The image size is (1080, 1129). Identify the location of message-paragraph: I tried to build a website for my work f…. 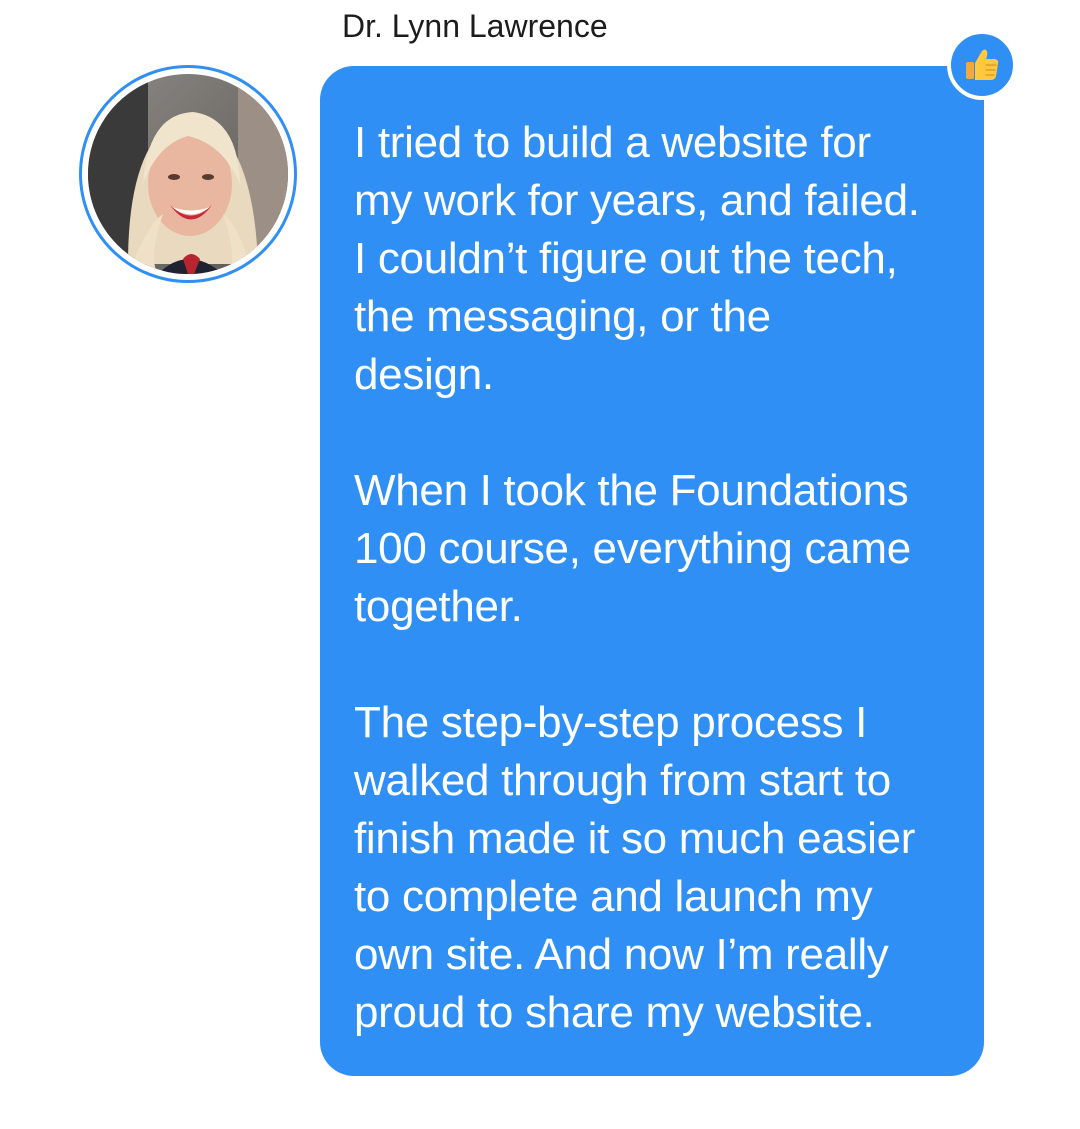
(637, 258).